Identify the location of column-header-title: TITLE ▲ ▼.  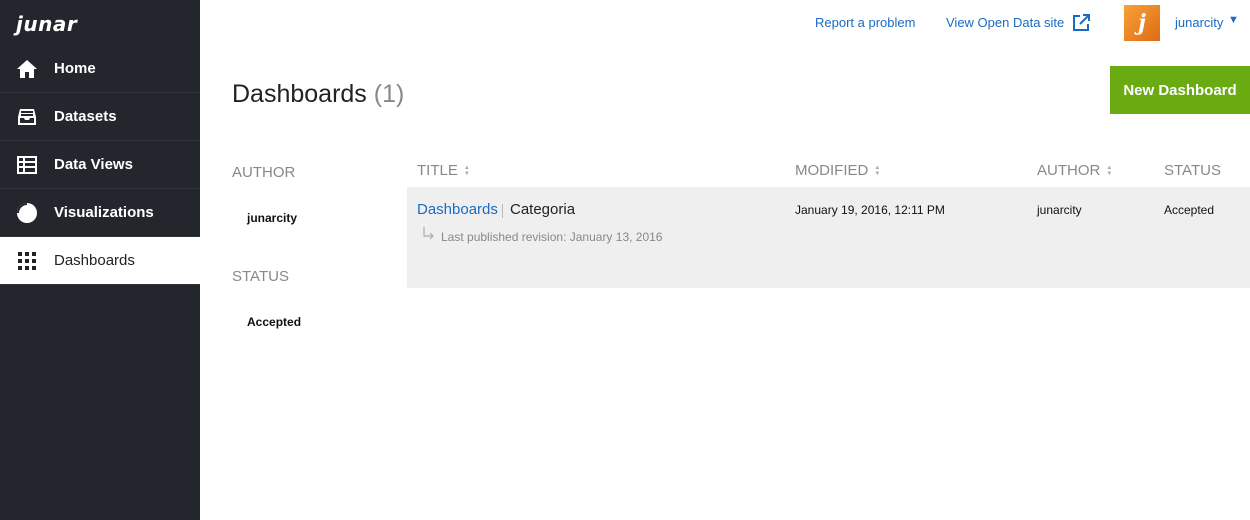
(443, 170).